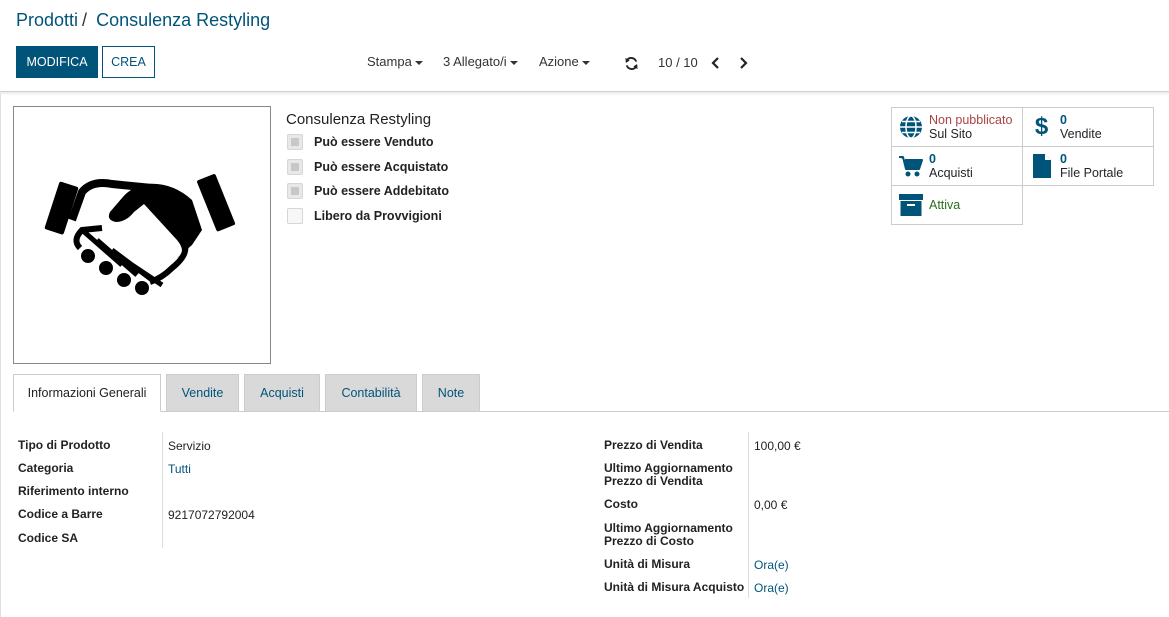 The height and width of the screenshot is (617, 1169). Describe the element at coordinates (653, 481) in the screenshot. I see `sale-price-update-label-line2: Prezzo di Vendita` at that location.